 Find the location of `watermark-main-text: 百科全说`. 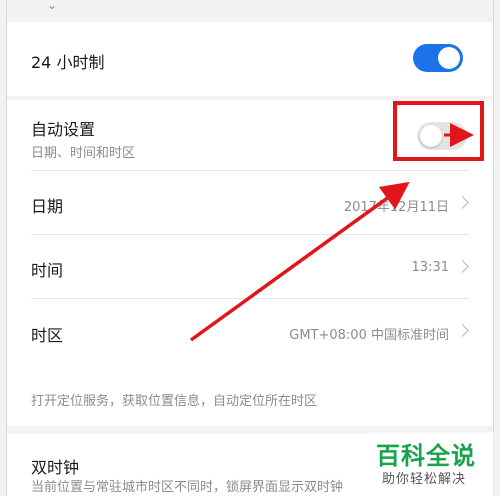

watermark-main-text: 百科全说 is located at coordinates (426, 456).